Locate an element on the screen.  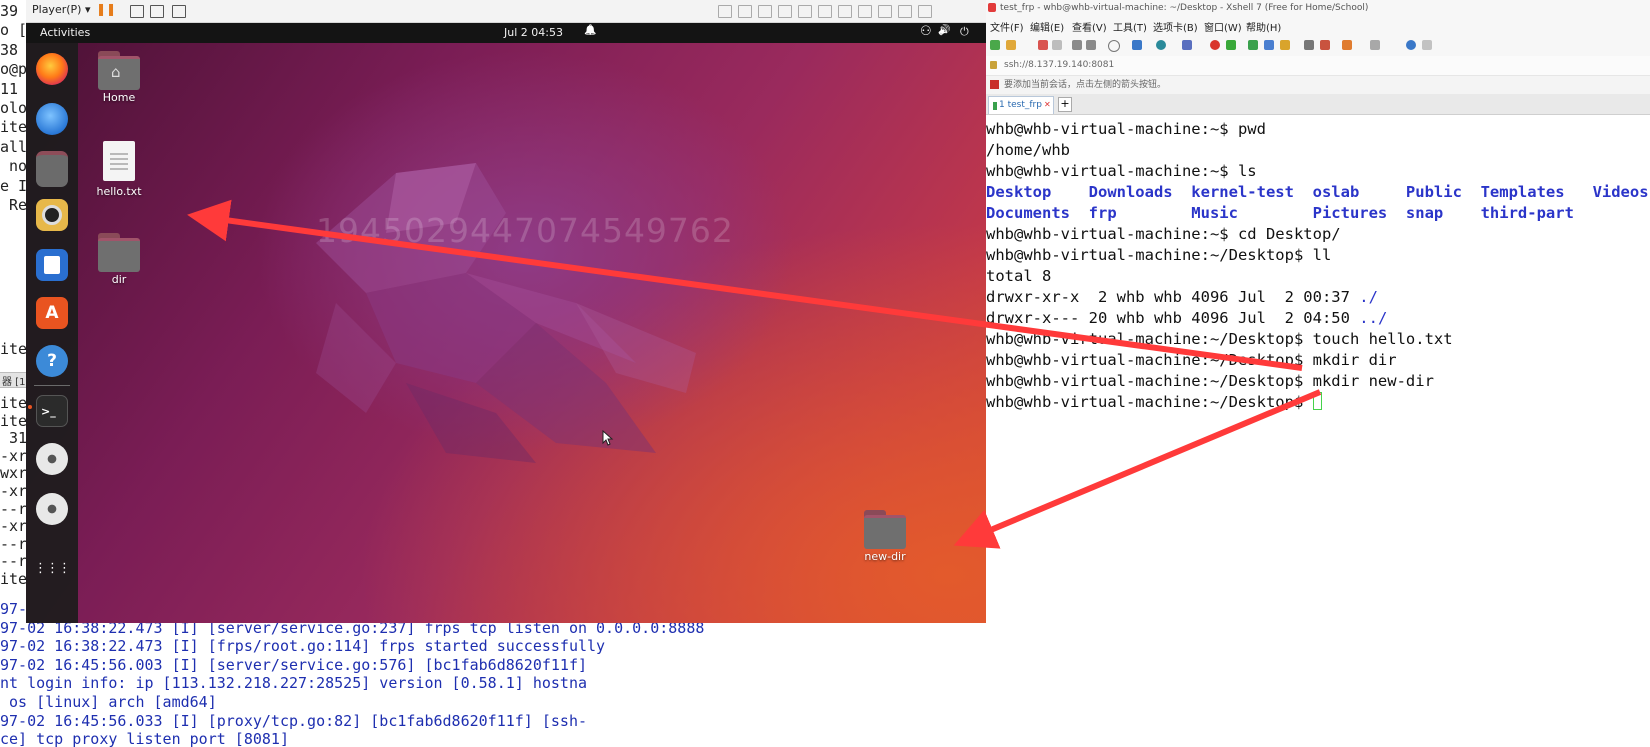
layout-icon is located at coordinates (1375, 45).